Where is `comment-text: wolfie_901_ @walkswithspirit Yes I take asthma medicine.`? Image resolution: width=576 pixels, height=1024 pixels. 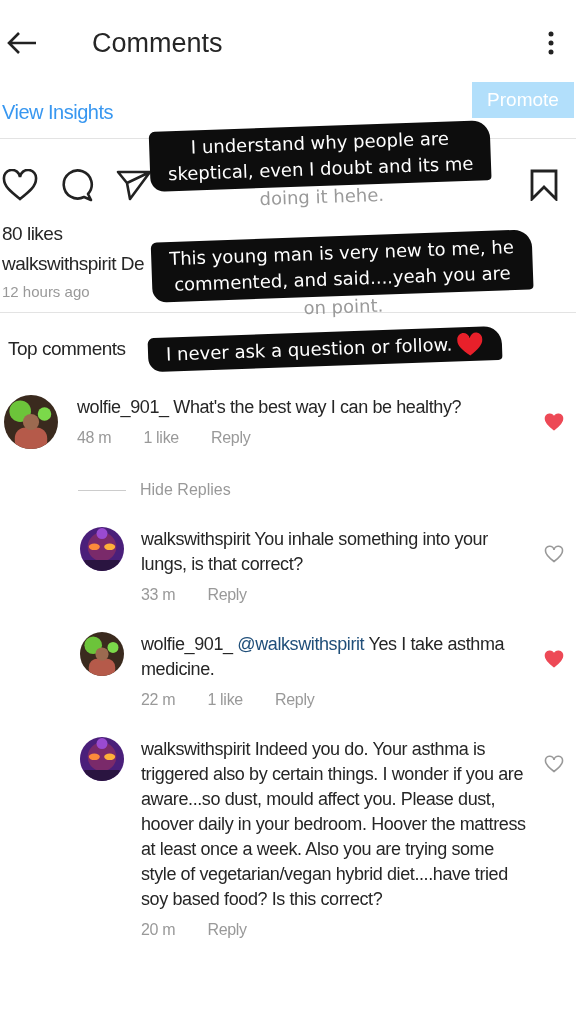 comment-text: wolfie_901_ @walkswithspirit Yes I take asthma medicine. is located at coordinates (323, 657).